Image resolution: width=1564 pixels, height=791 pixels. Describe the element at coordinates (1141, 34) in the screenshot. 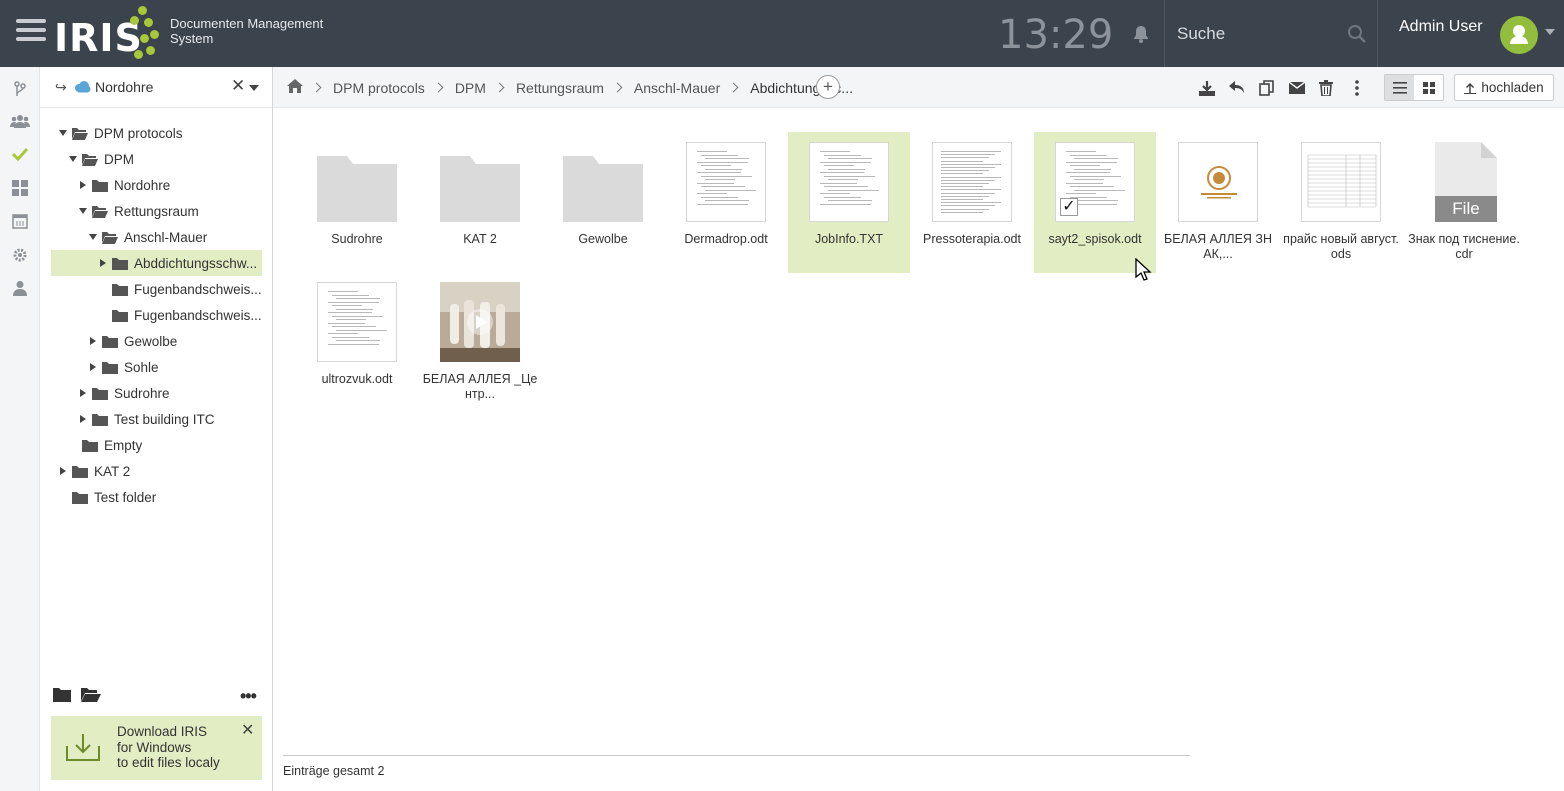

I see `bell-icon` at that location.